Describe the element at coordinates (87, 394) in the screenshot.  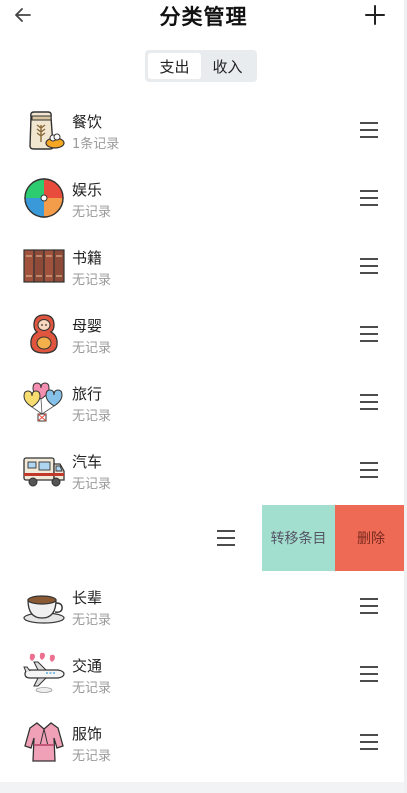
I see `category-name: 旅行` at that location.